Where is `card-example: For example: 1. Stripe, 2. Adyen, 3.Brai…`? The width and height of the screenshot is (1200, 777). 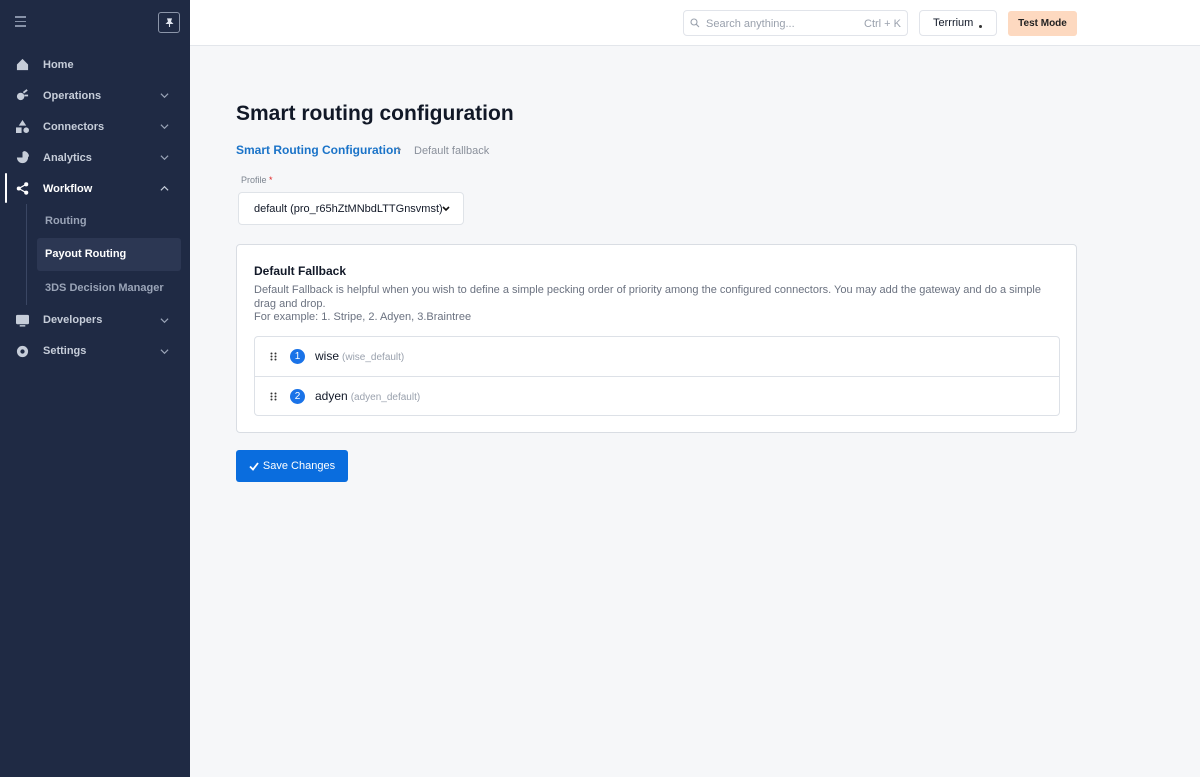
card-example: For example: 1. Stripe, 2. Adyen, 3.Brai… is located at coordinates (363, 317).